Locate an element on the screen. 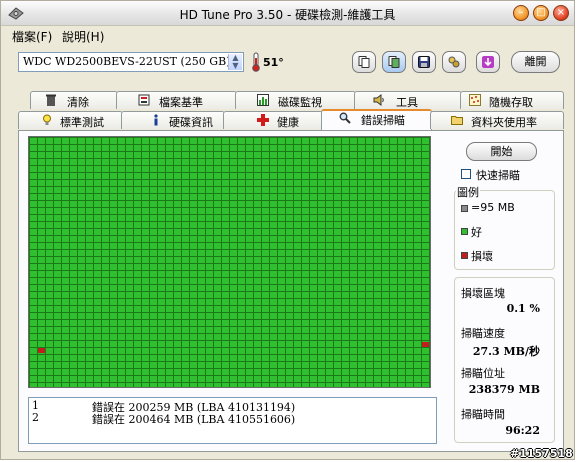  tab-label: 標準測試 is located at coordinates (82, 122).